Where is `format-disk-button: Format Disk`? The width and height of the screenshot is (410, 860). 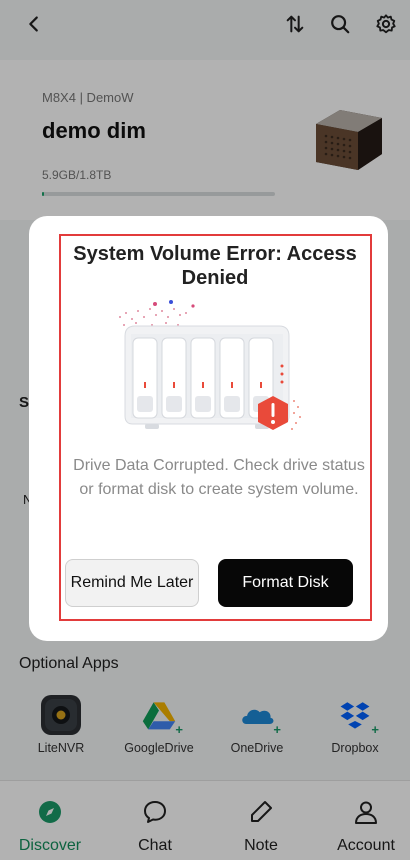 format-disk-button: Format Disk is located at coordinates (285, 583).